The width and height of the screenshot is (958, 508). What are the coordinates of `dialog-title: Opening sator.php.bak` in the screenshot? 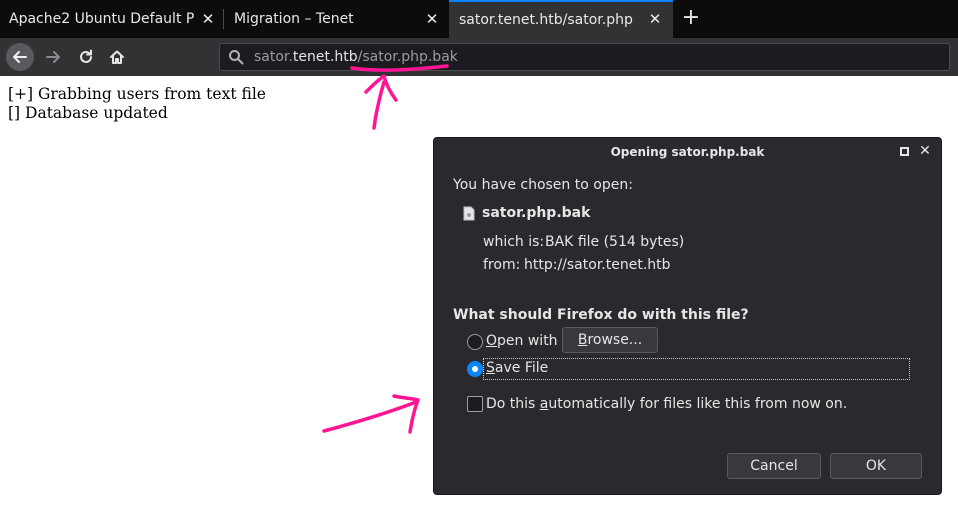 It's located at (687, 152).